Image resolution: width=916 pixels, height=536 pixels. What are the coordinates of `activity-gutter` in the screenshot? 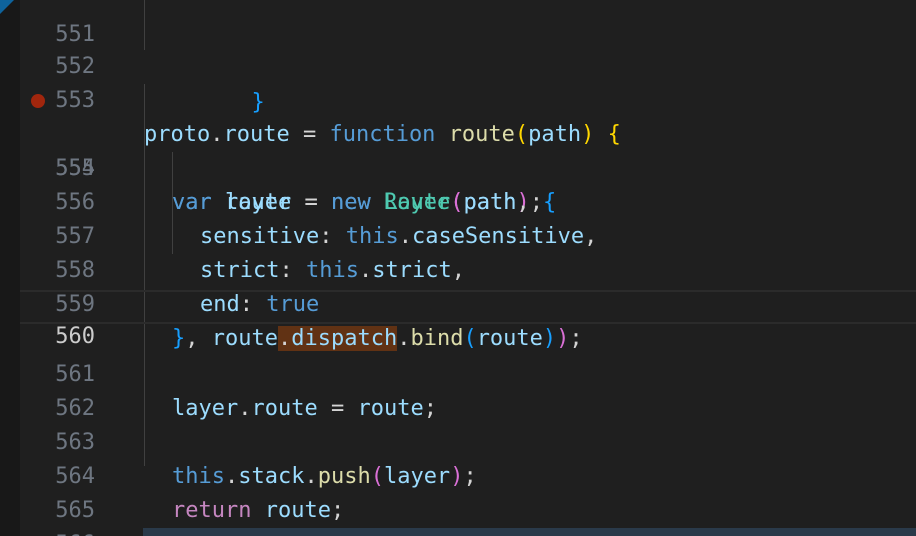 It's located at (10, 268).